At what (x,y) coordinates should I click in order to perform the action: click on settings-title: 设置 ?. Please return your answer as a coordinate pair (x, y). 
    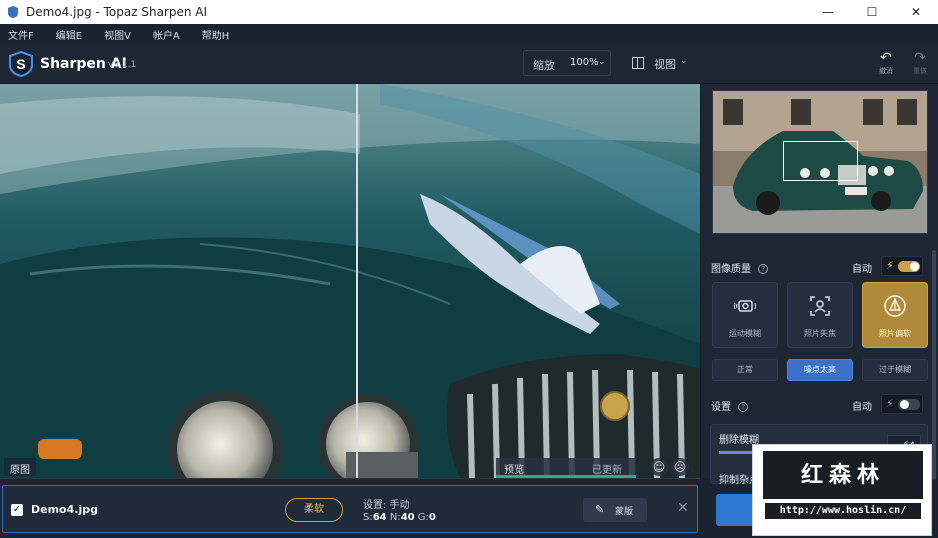
    Looking at the image, I should click on (730, 405).